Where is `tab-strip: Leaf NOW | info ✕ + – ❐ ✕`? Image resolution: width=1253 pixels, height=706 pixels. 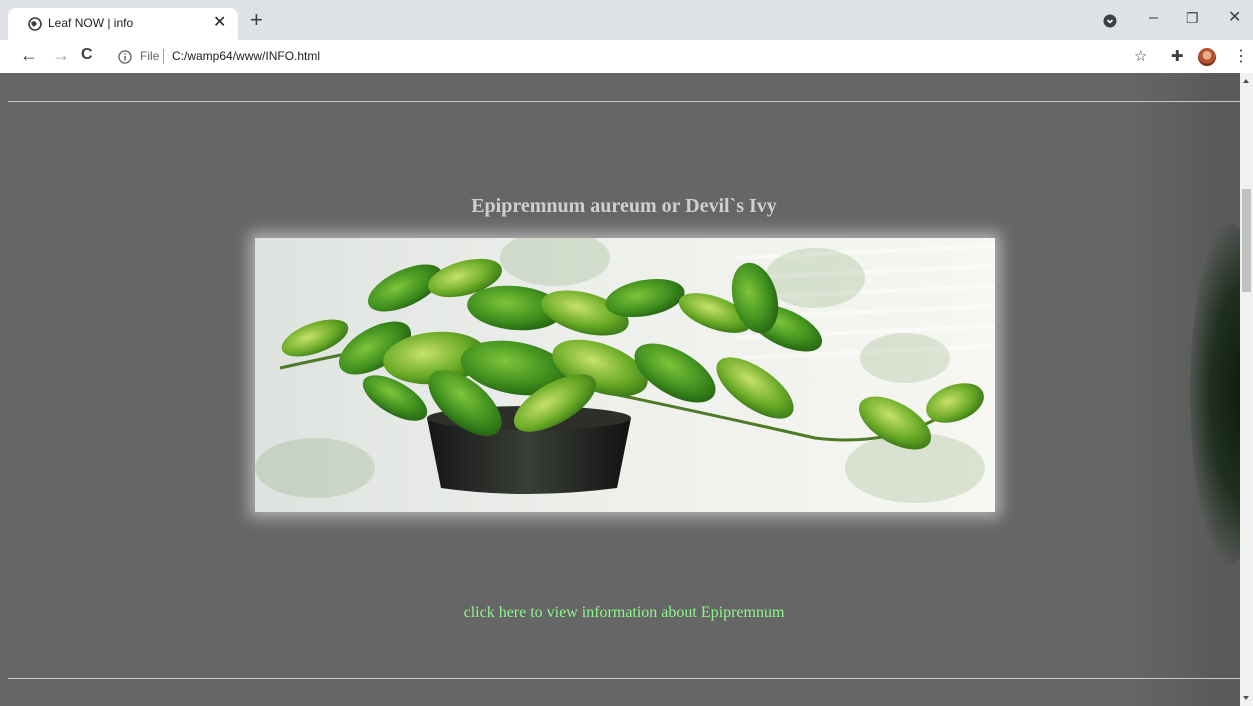
tab-strip: Leaf NOW | info ✕ + – ❐ ✕ is located at coordinates (626, 20).